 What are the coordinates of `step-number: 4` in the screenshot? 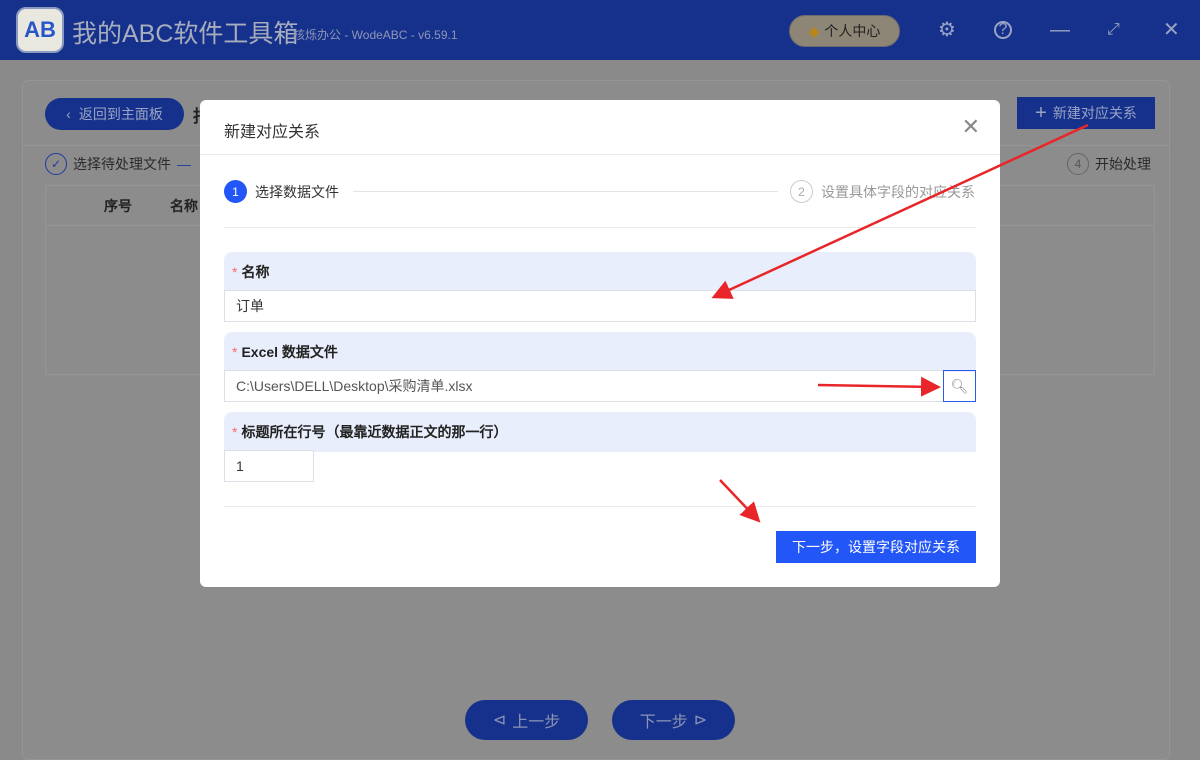 It's located at (1078, 164).